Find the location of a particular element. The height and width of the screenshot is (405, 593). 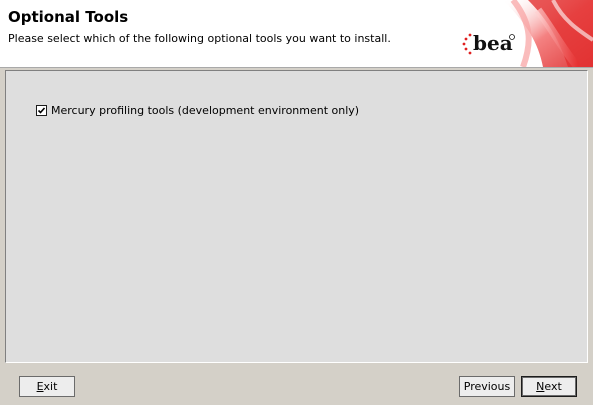

checkmark-icon is located at coordinates (41, 110).